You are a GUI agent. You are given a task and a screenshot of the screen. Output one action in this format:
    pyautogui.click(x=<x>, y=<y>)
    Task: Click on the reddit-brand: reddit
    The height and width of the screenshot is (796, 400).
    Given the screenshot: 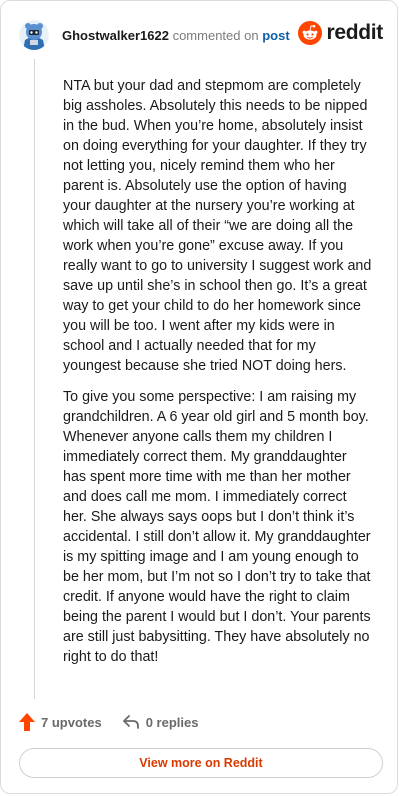 What is the action you would take?
    pyautogui.click(x=340, y=33)
    